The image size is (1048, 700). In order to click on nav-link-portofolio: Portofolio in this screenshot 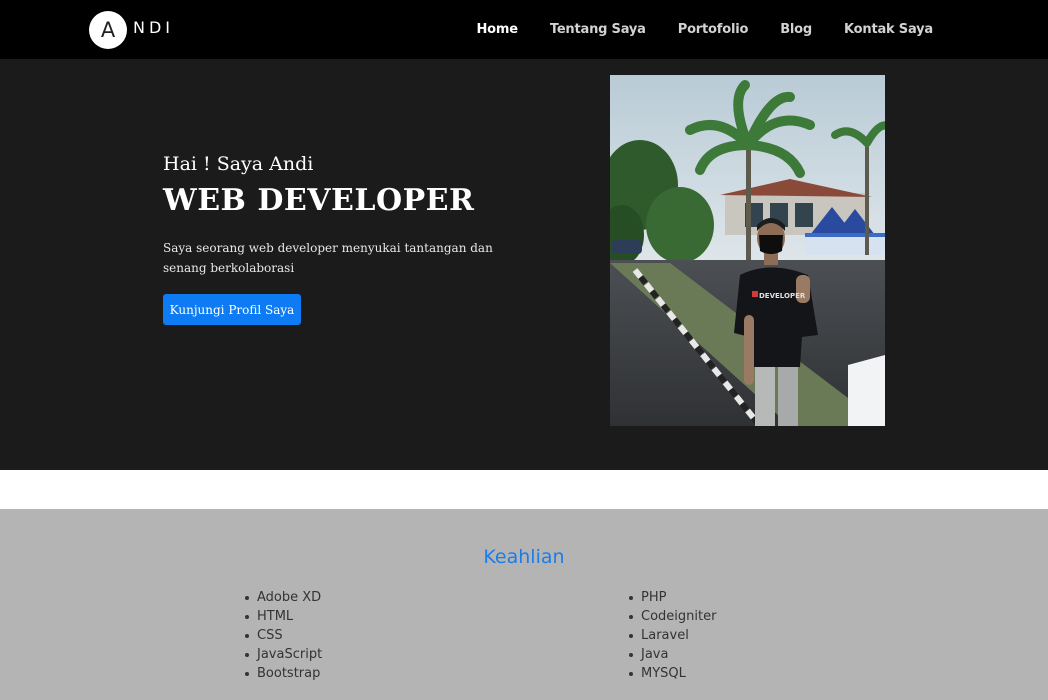, I will do `click(713, 29)`.